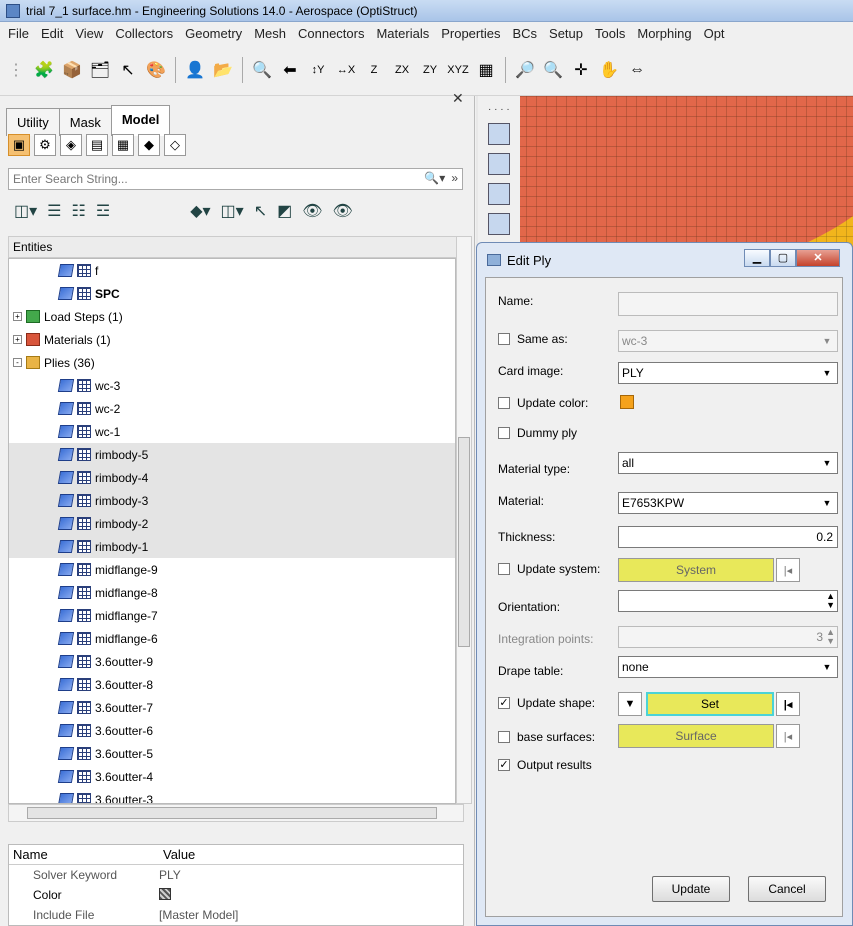 This screenshot has height=926, width=853. I want to click on tree-row: 3.6outter-3, so click(232, 795).